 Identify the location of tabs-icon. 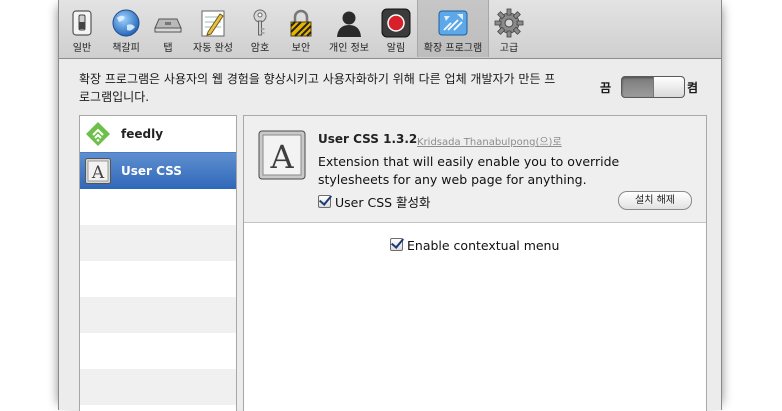
(168, 25).